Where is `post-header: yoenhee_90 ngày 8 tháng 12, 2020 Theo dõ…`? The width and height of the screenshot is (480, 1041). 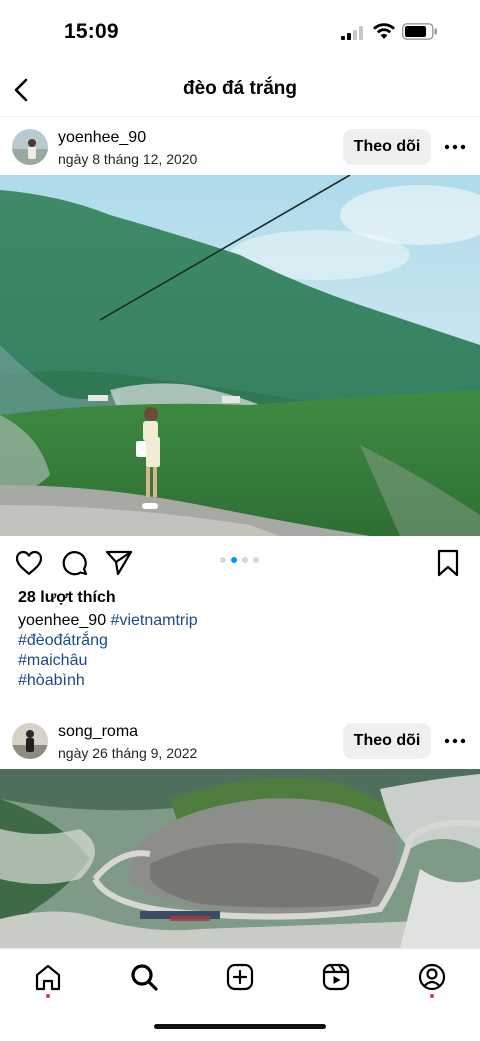
post-header: yoenhee_90 ngày 8 tháng 12, 2020 Theo dõ… is located at coordinates (240, 146).